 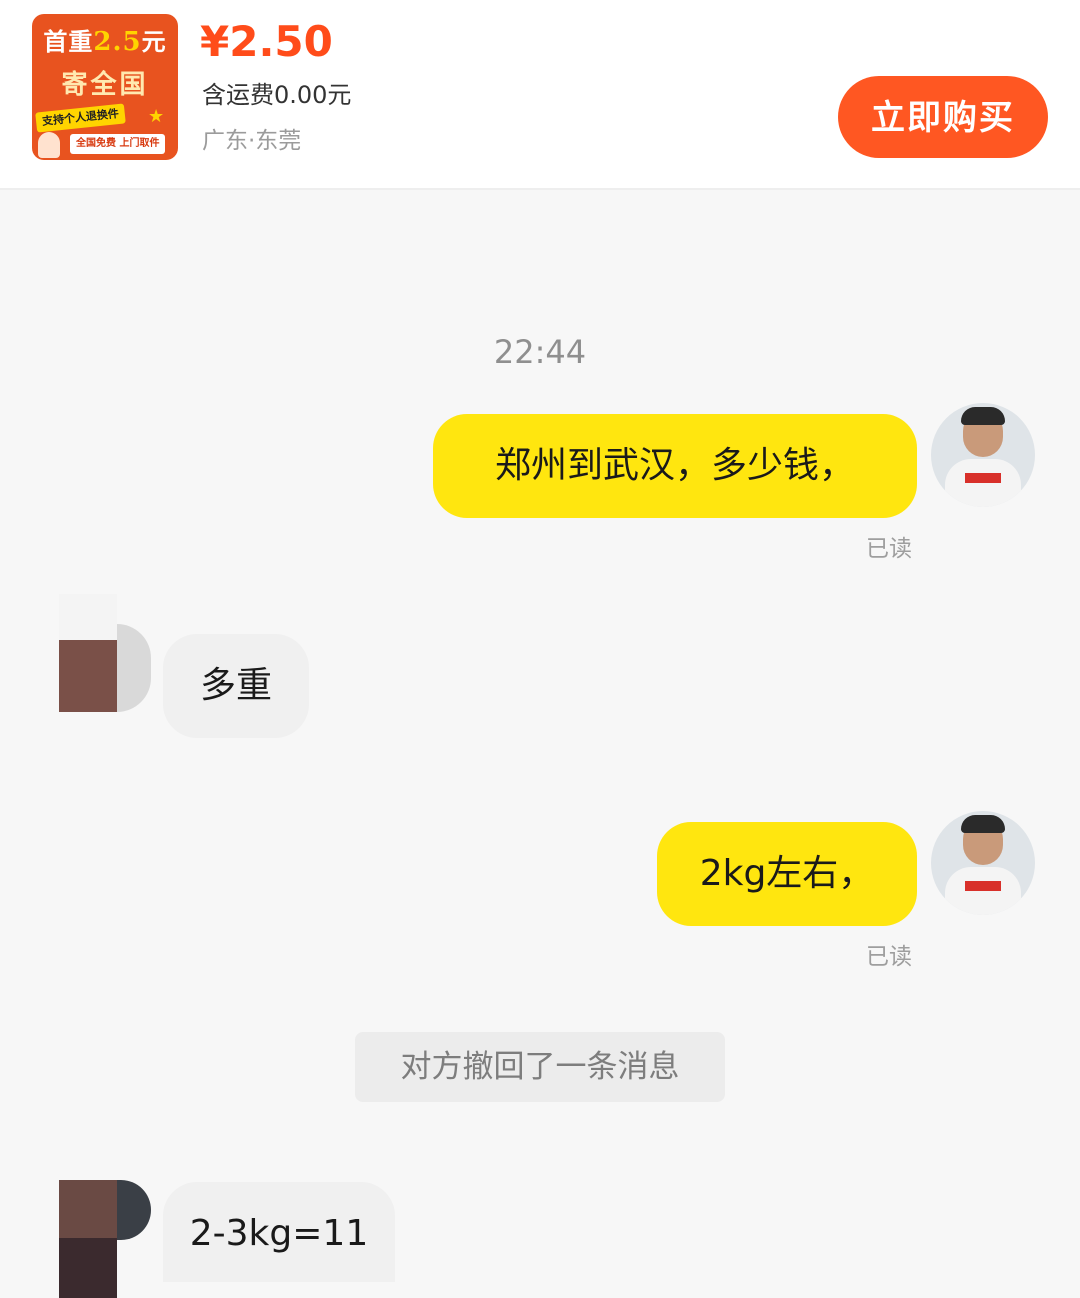 I want to click on my-message-bubble: 2kg左右，, so click(x=787, y=874).